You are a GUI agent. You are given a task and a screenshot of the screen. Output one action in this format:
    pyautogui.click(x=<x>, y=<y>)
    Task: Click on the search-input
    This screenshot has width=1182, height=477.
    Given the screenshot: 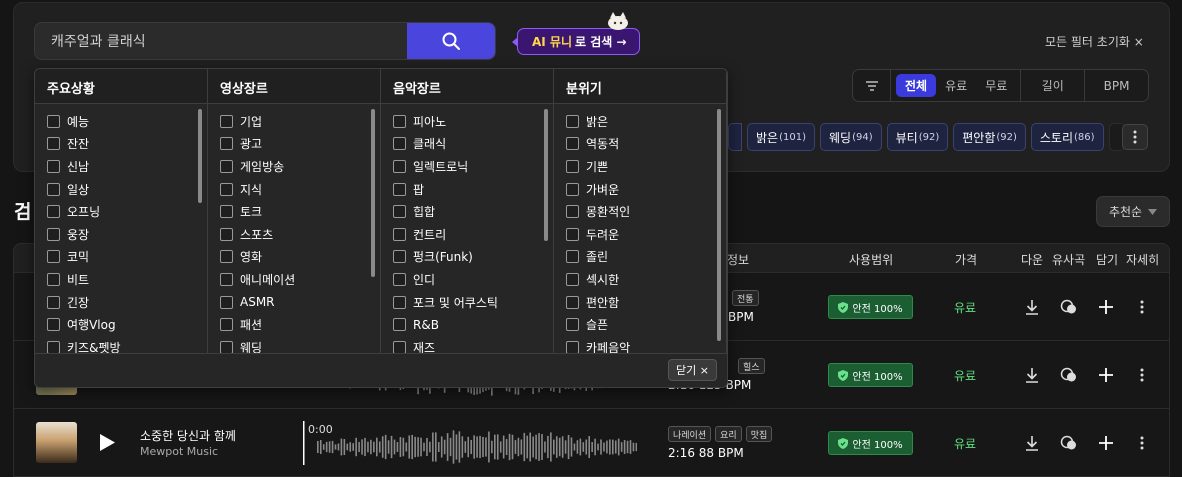 What is the action you would take?
    pyautogui.click(x=222, y=41)
    